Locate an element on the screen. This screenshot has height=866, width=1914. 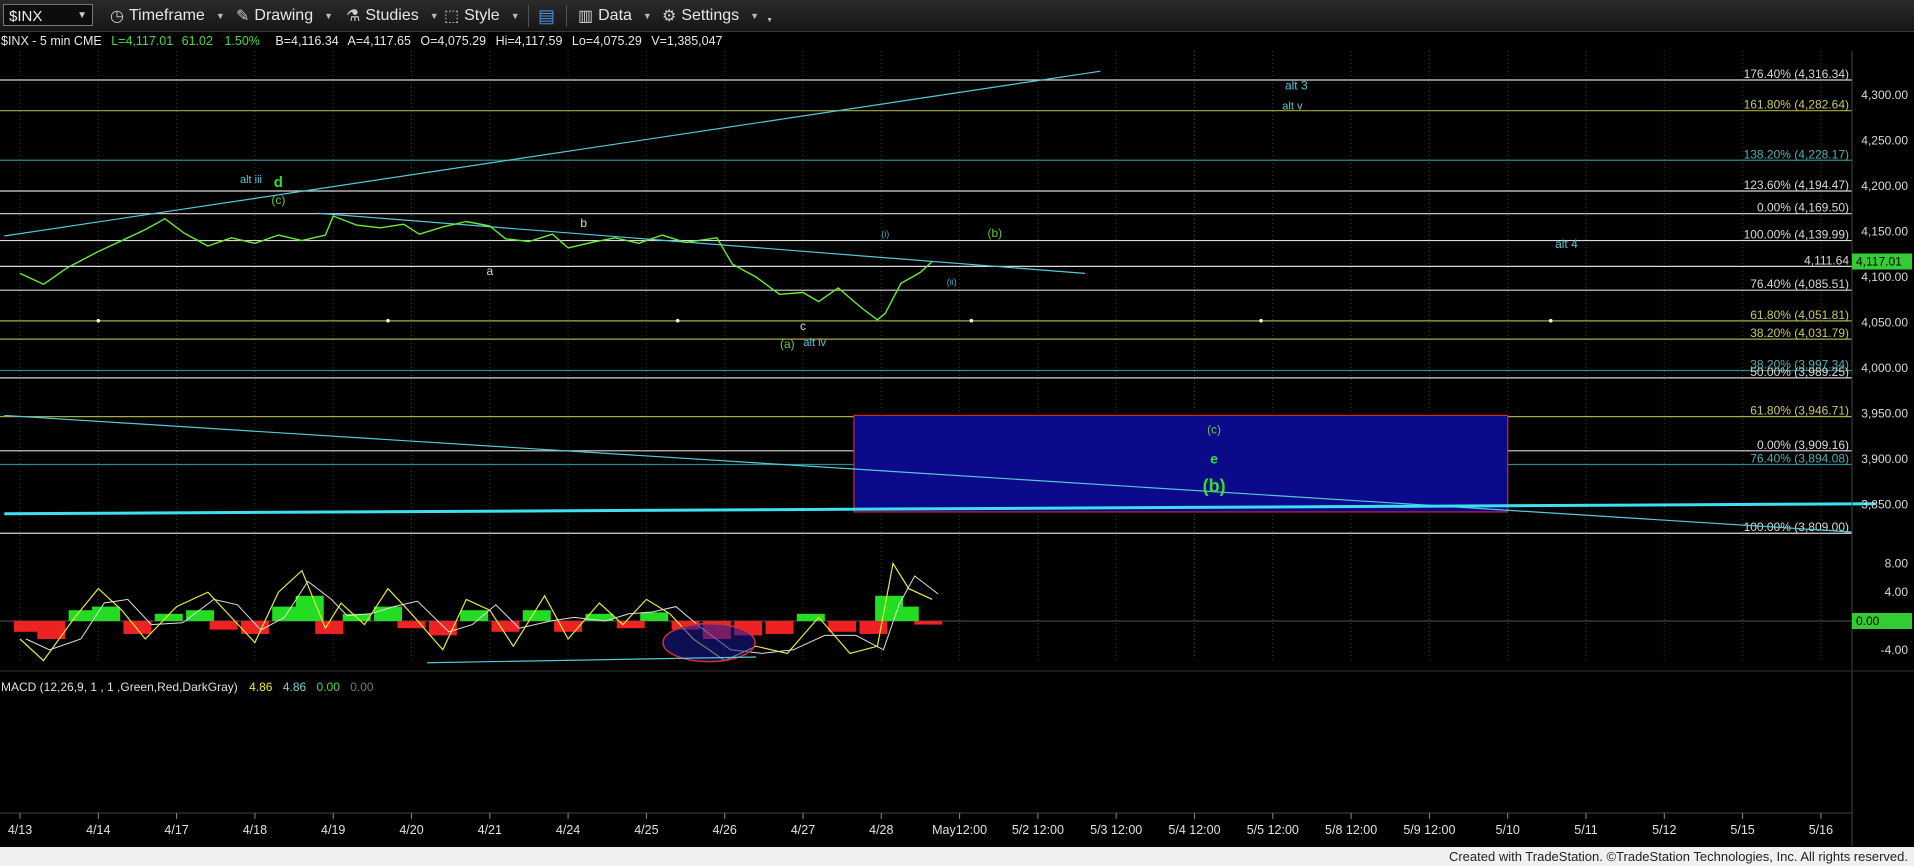
wave-label: alt iii is located at coordinates (251, 180).